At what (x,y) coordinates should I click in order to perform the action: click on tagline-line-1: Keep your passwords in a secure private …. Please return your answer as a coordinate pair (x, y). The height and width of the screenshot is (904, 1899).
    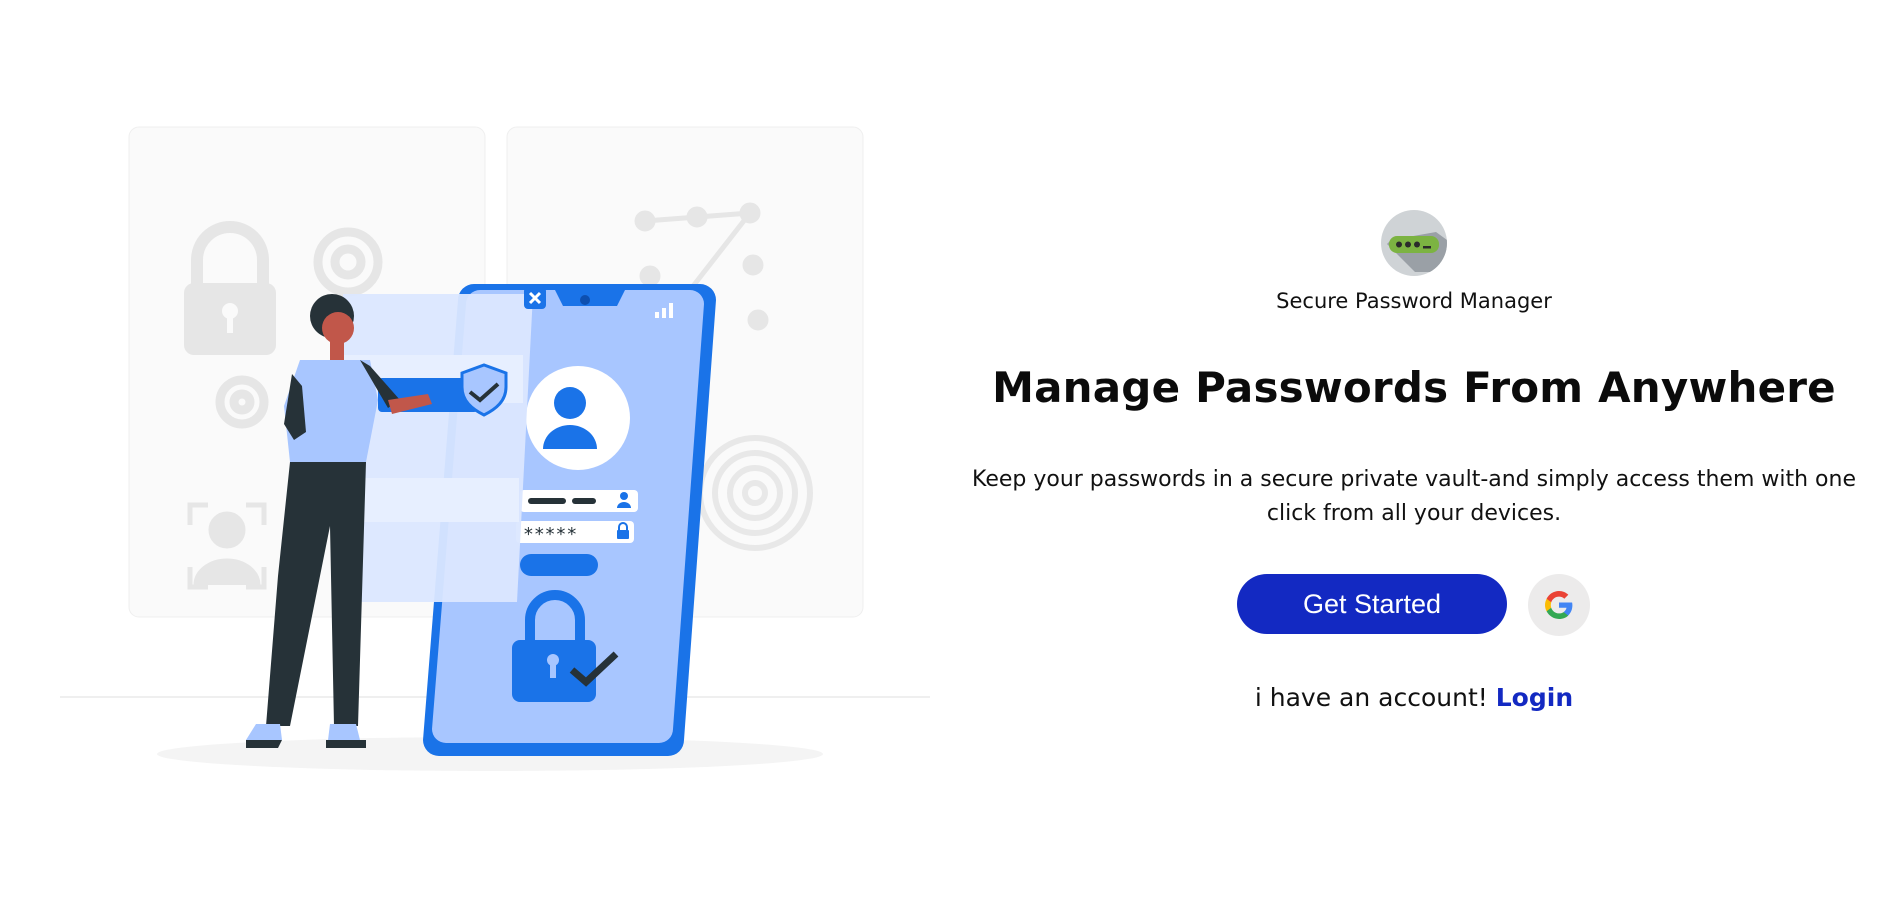
    Looking at the image, I should click on (1413, 479).